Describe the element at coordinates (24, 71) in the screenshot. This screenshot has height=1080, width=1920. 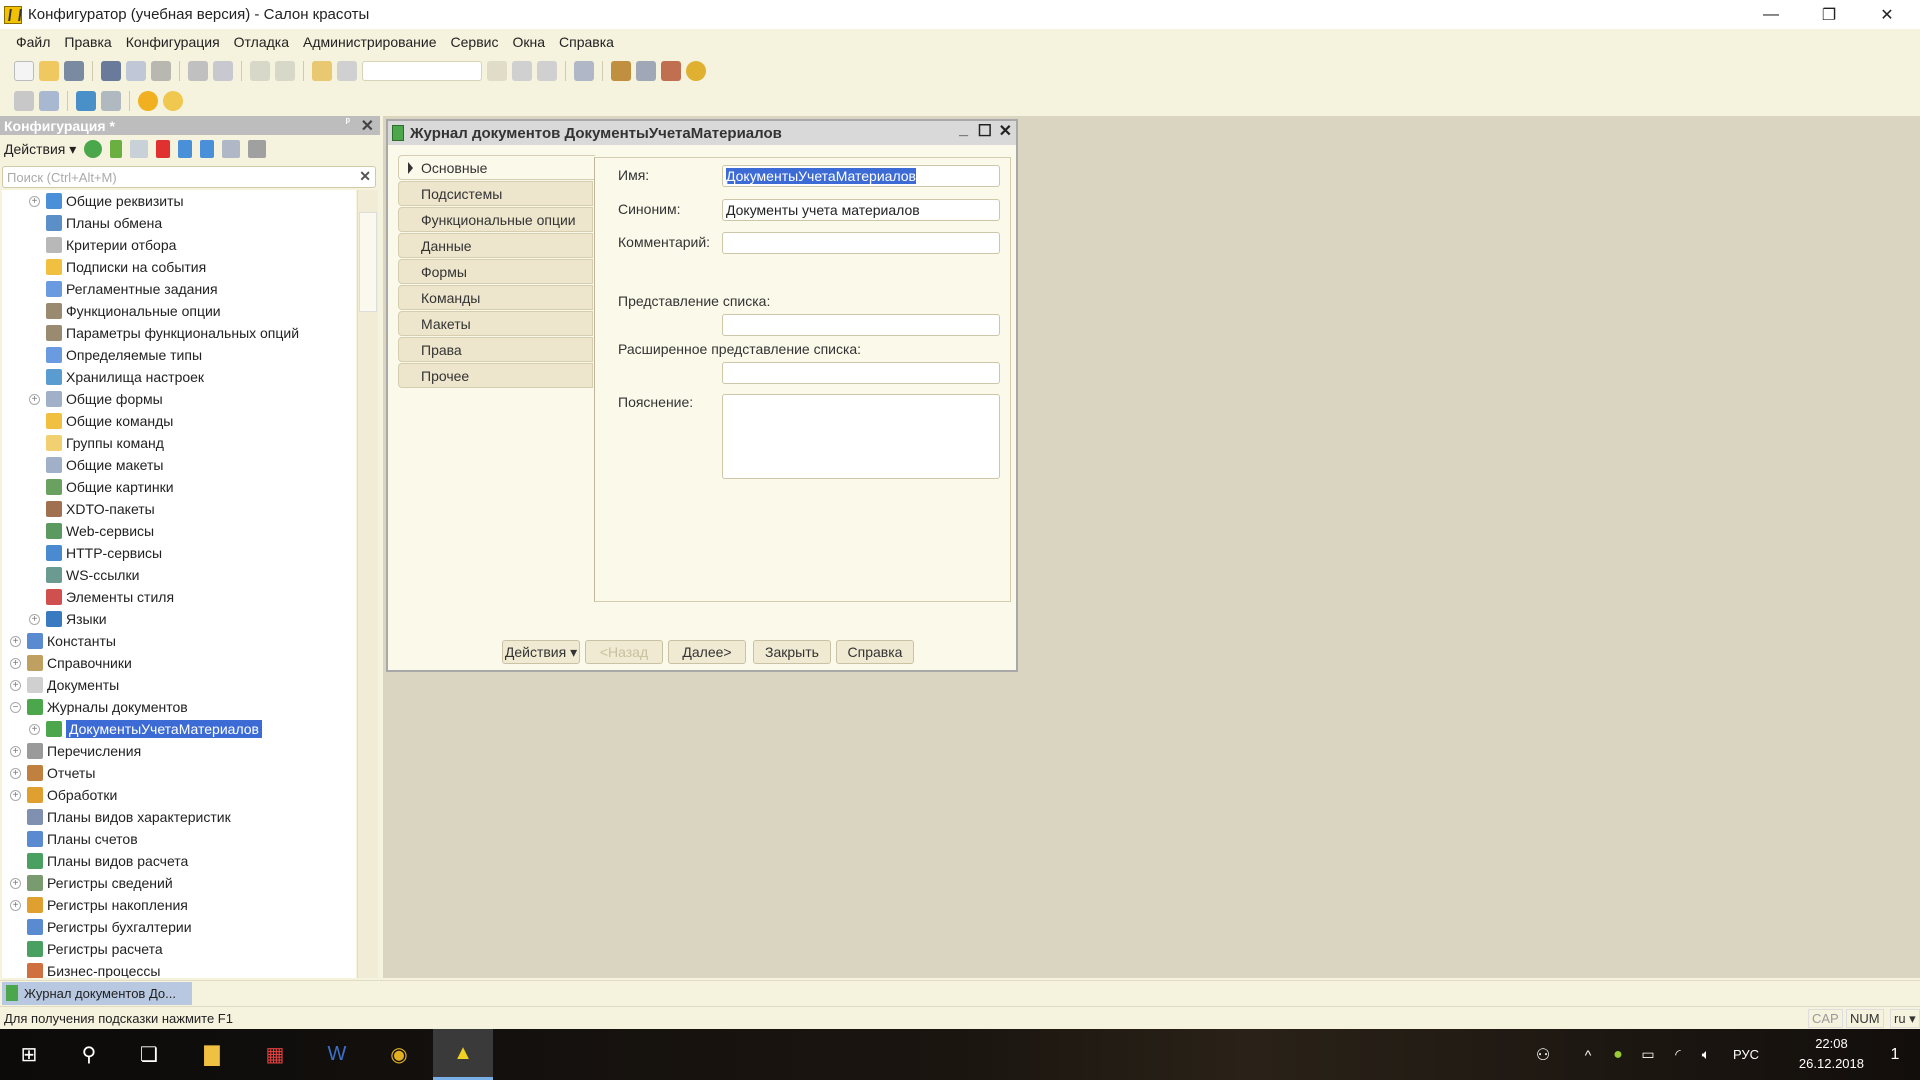
I see `new-icon` at that location.